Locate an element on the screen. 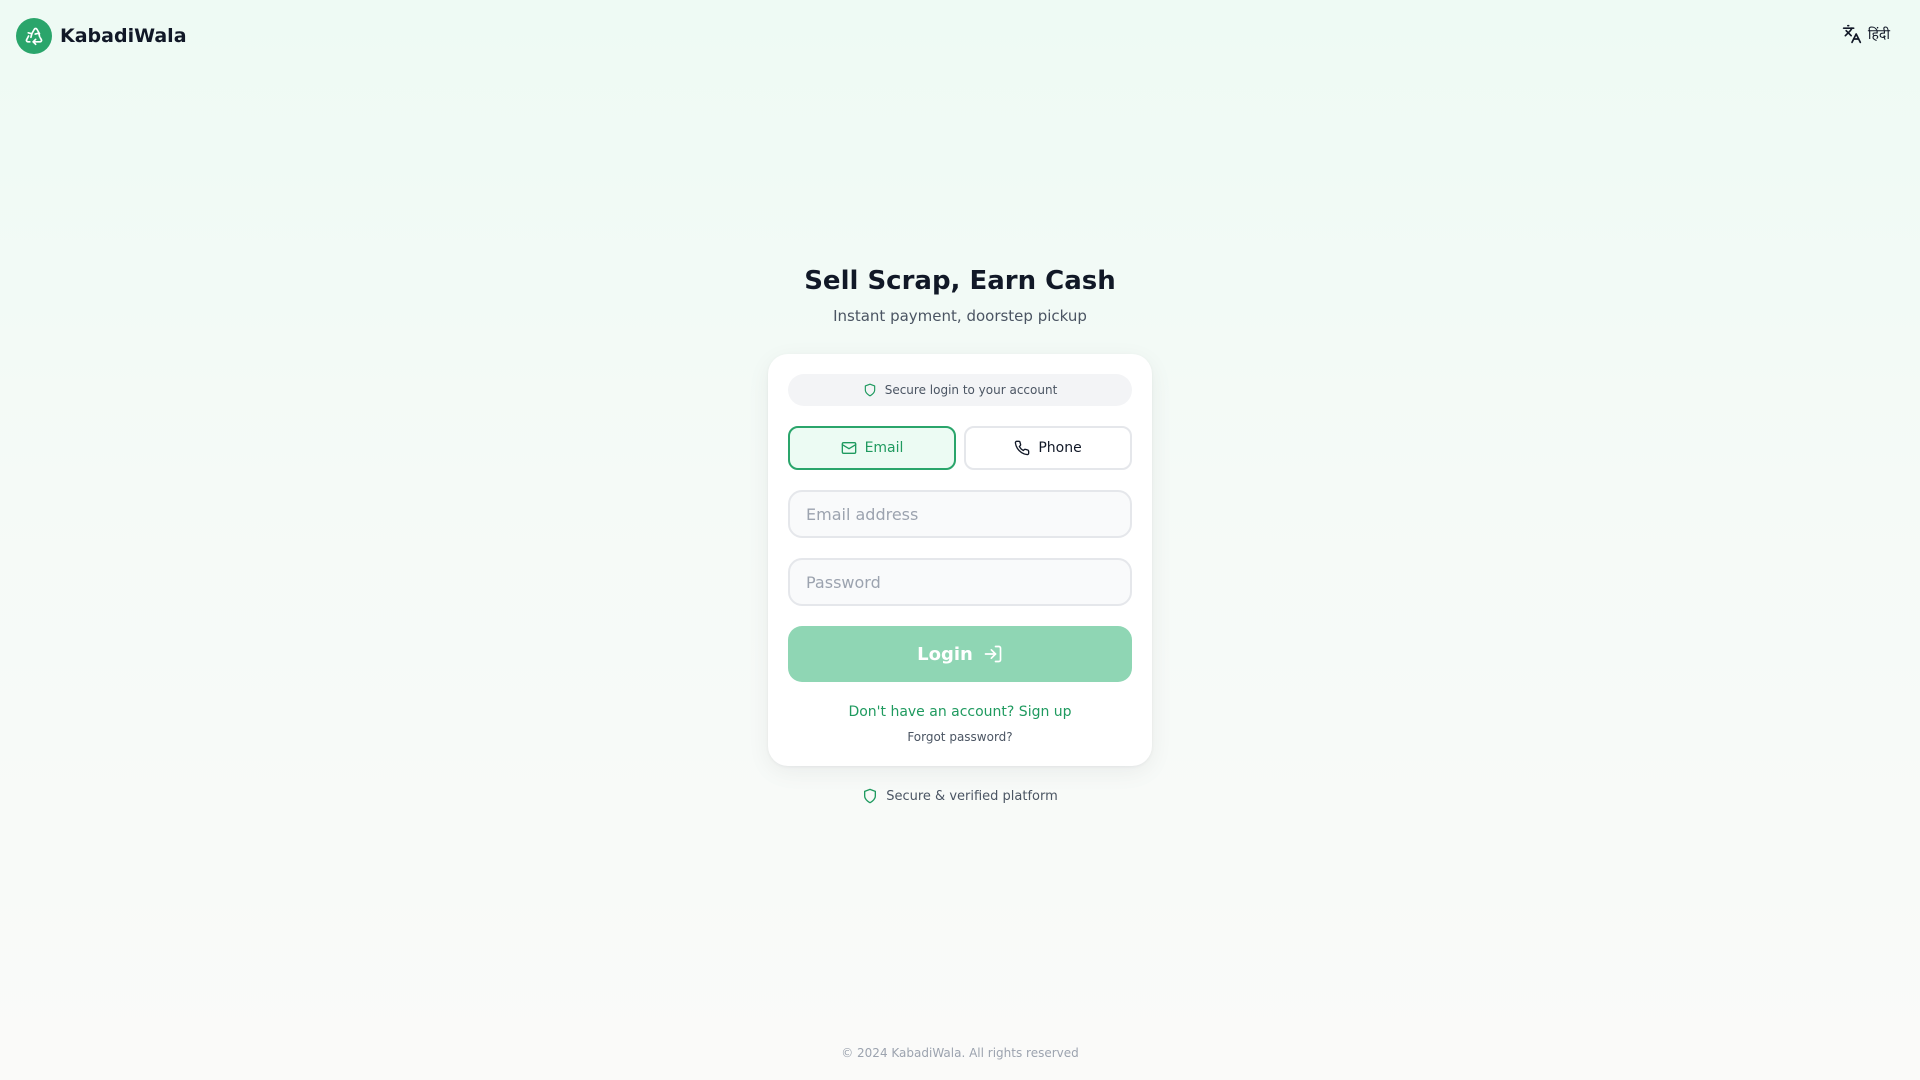 The width and height of the screenshot is (1920, 1080). language-label: हिंदी is located at coordinates (1878, 34).